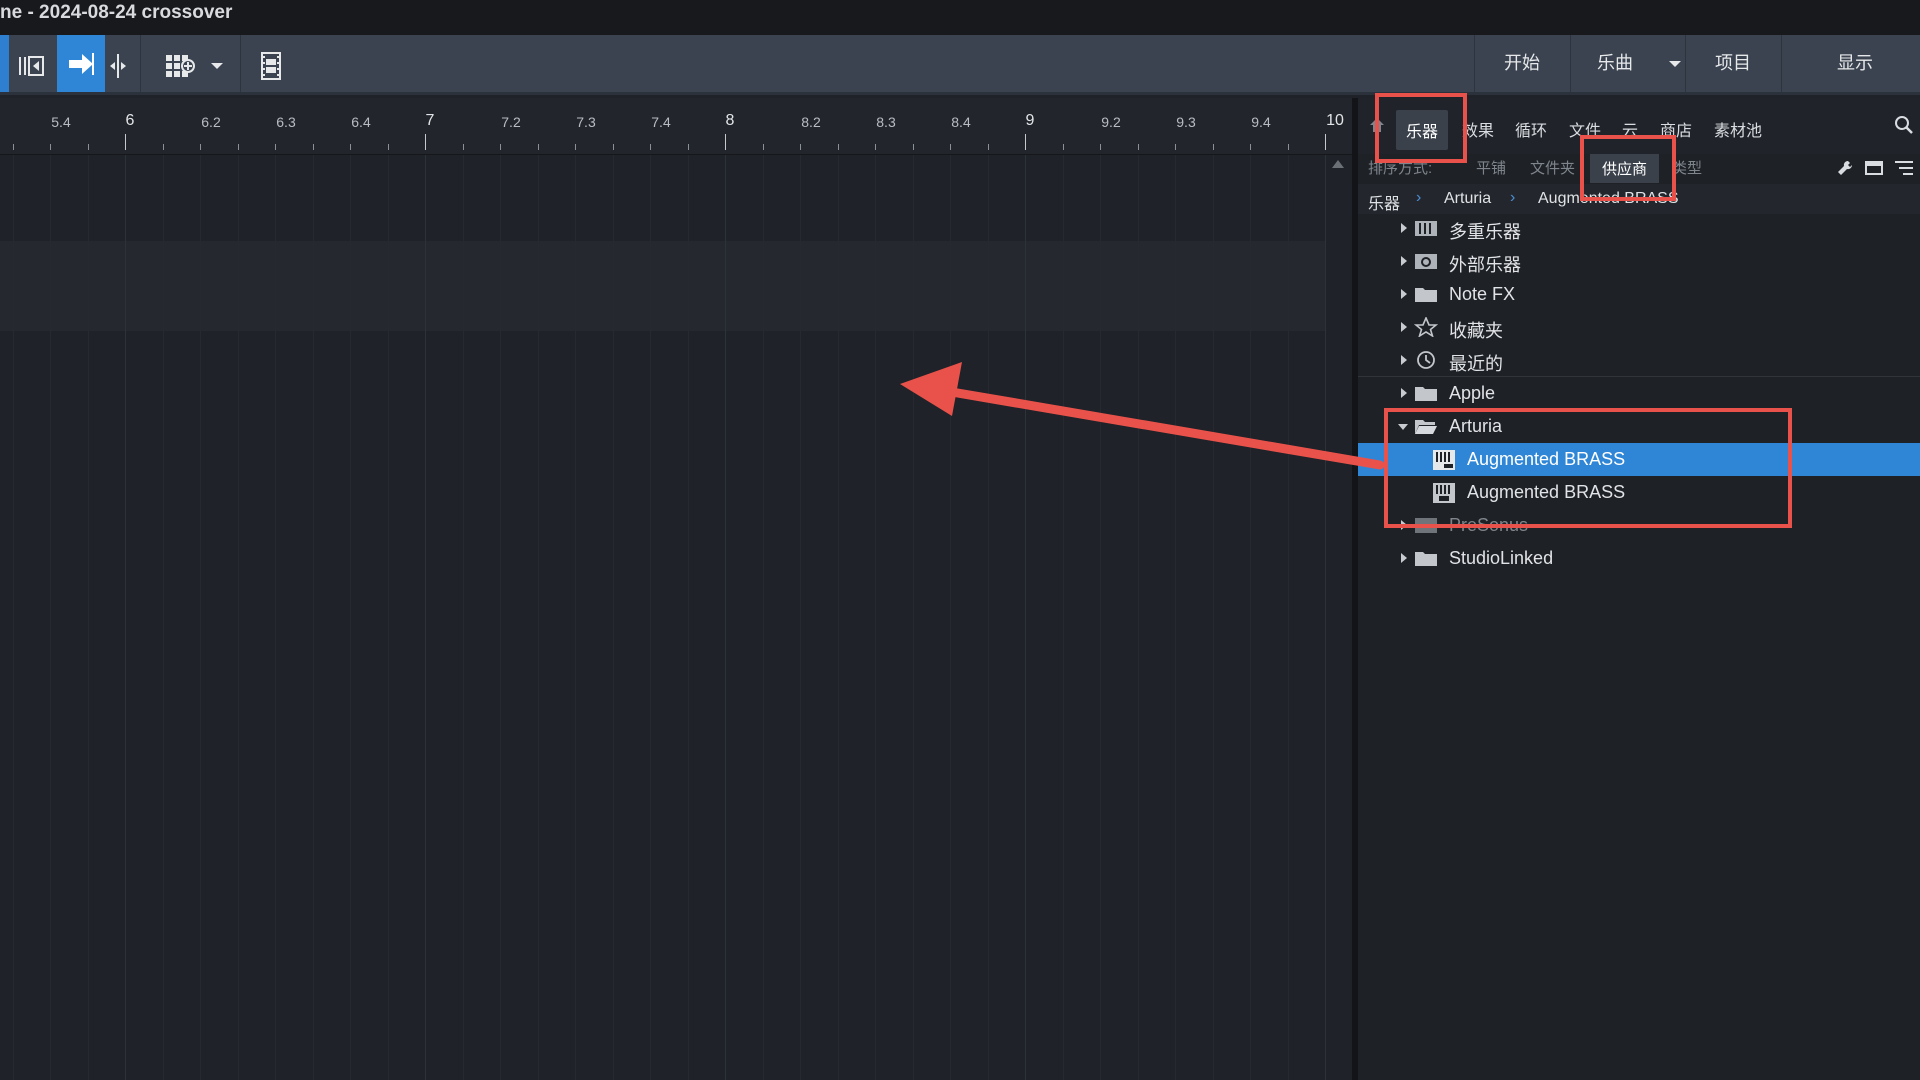 The height and width of the screenshot is (1080, 1920). I want to click on tree-item-label: Arturia, so click(1476, 426).